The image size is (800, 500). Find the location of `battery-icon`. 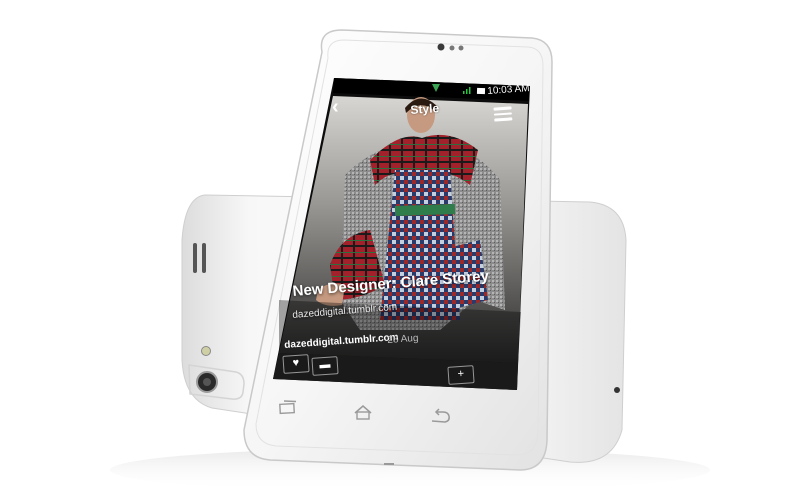

battery-icon is located at coordinates (481, 91).